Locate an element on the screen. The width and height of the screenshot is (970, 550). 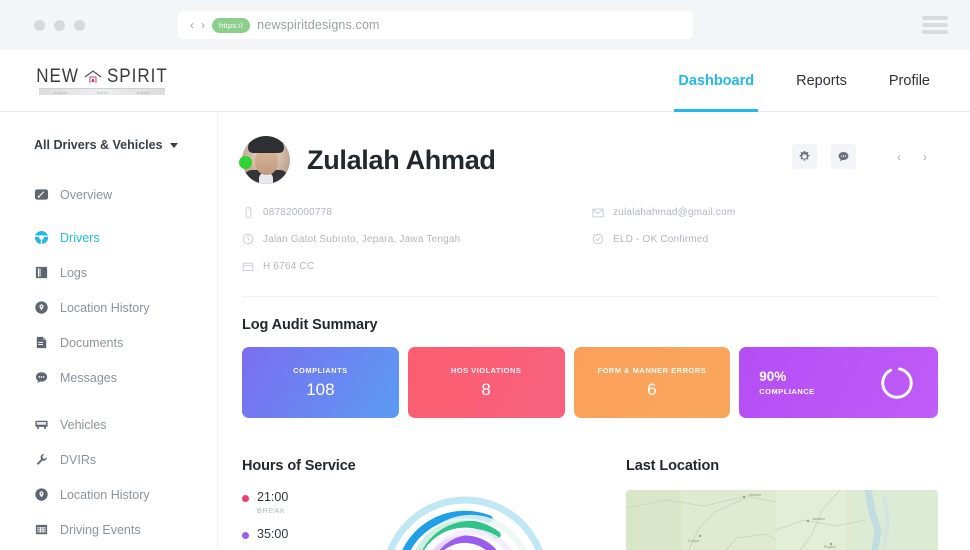
compliance-percent: 90% is located at coordinates (773, 376).